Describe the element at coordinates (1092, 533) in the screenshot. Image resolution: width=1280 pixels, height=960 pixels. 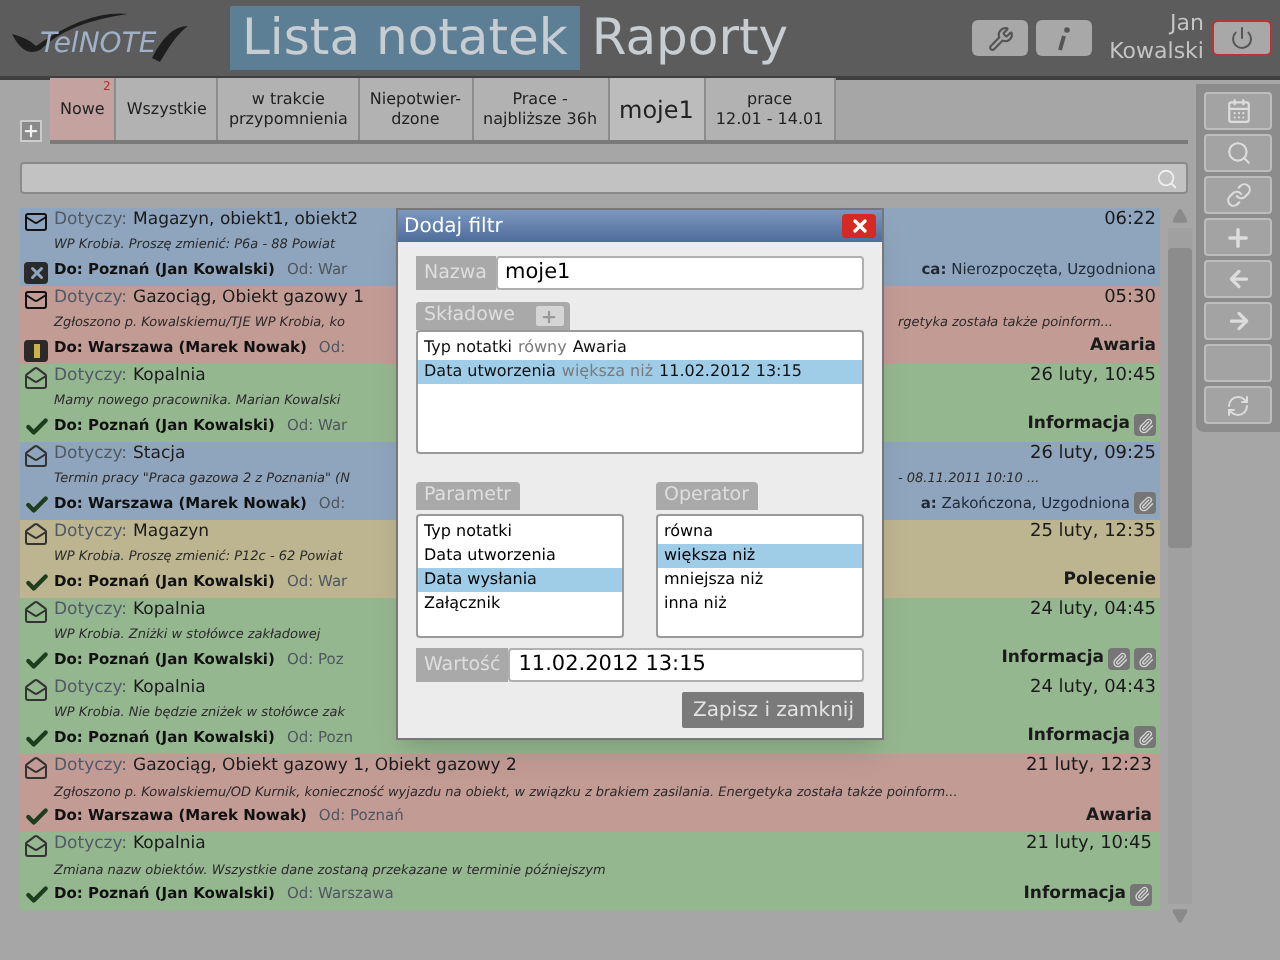
I see `note-time: 25 luty, 12:35` at that location.